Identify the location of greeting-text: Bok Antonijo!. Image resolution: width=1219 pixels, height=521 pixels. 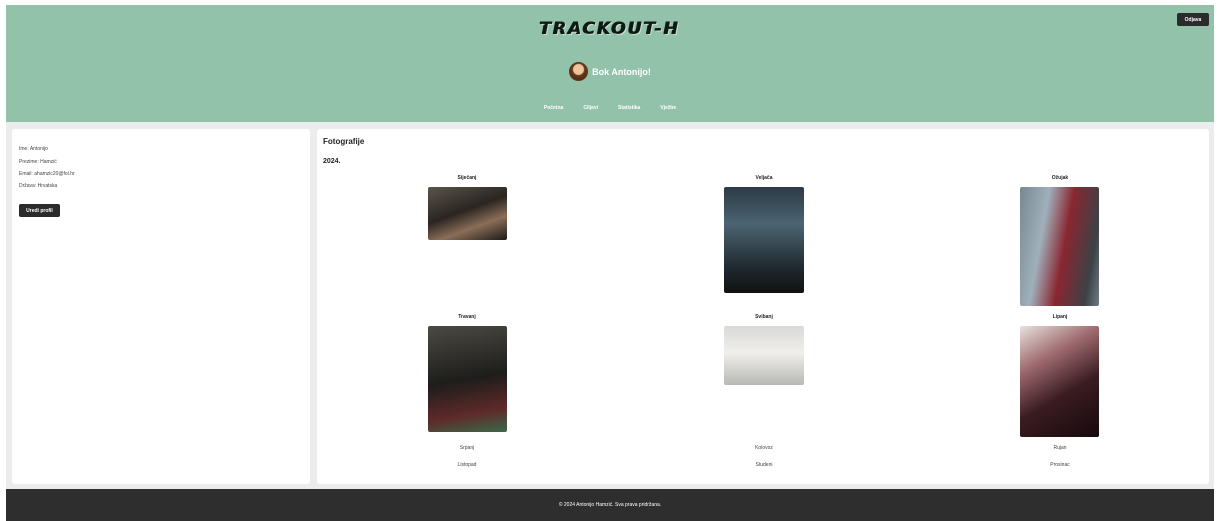
(621, 71).